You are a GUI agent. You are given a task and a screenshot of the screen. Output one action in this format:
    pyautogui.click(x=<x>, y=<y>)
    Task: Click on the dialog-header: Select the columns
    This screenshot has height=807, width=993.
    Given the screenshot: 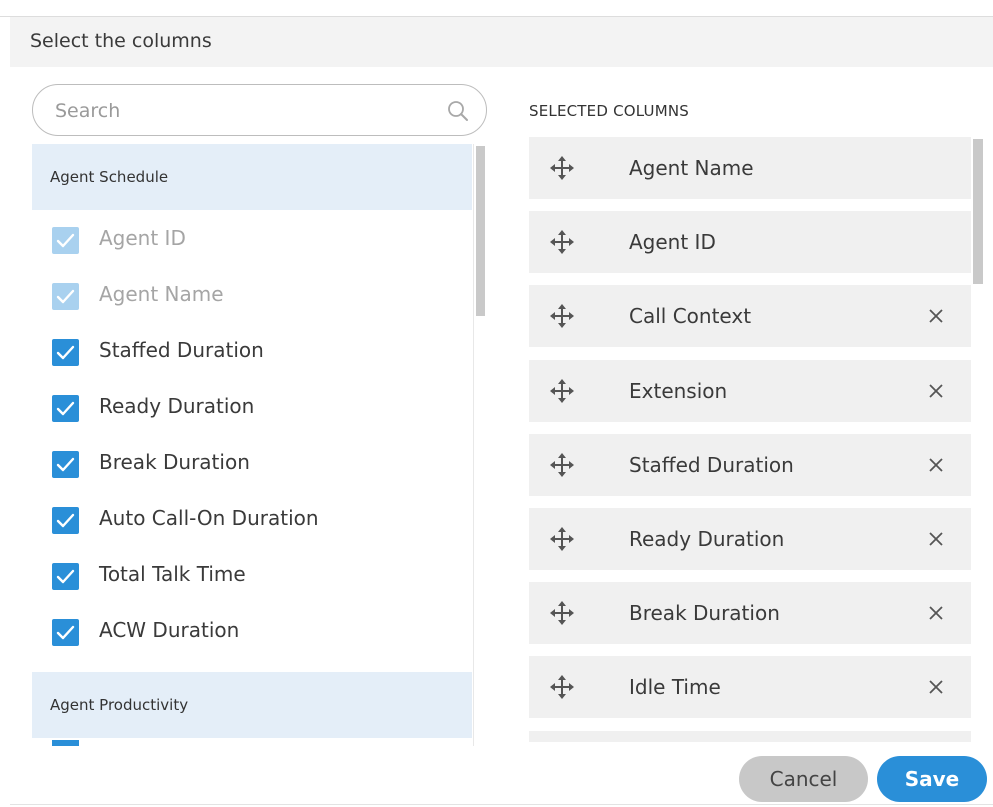 What is the action you would take?
    pyautogui.click(x=501, y=42)
    